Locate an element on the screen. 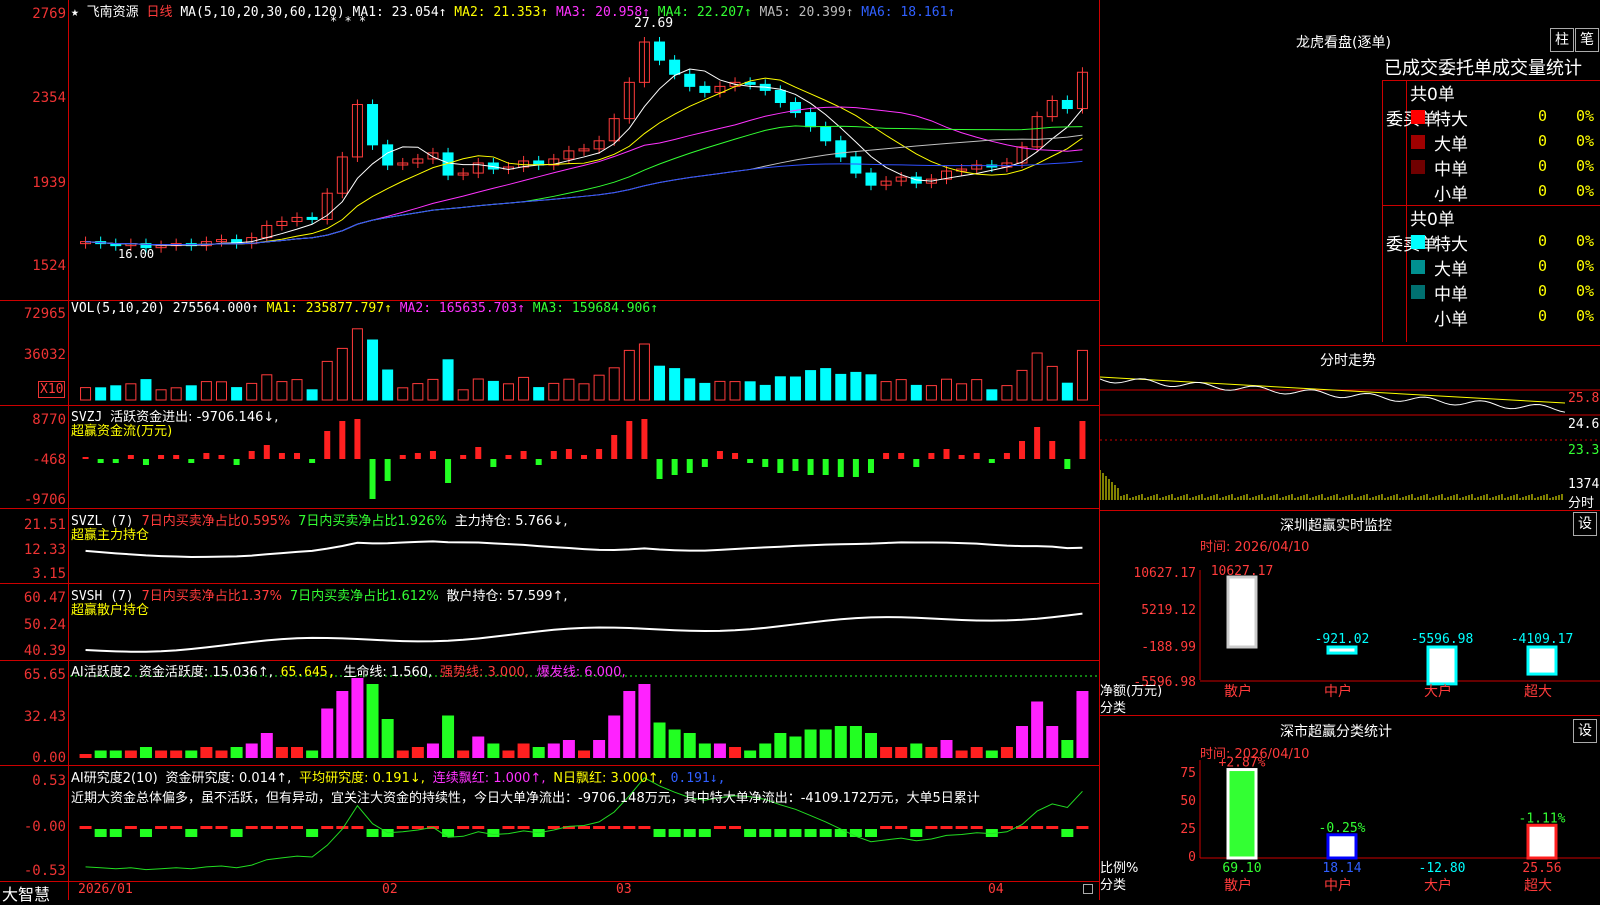  fenshi-chart is located at coordinates (1350, 440).